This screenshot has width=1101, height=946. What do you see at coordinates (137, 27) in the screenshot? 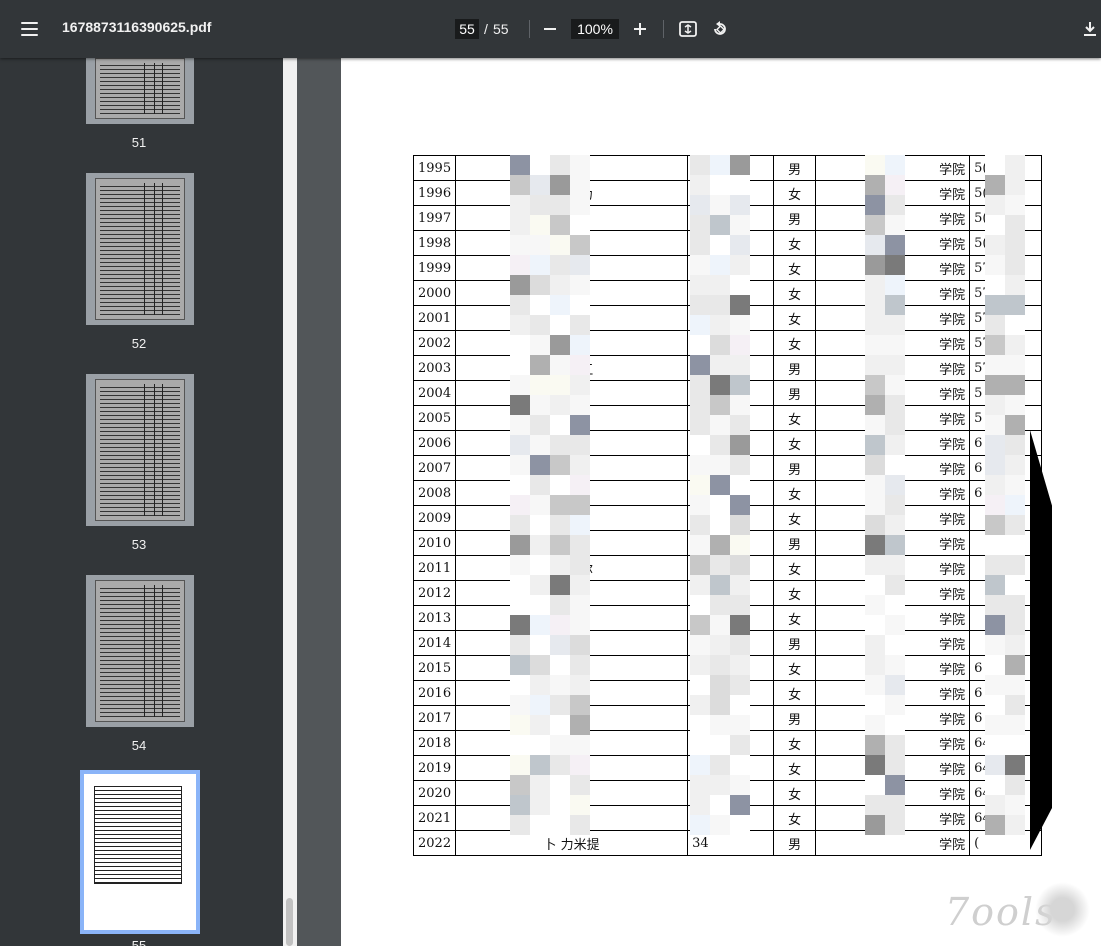
I see `document-title: 1678873116390625.pdf` at bounding box center [137, 27].